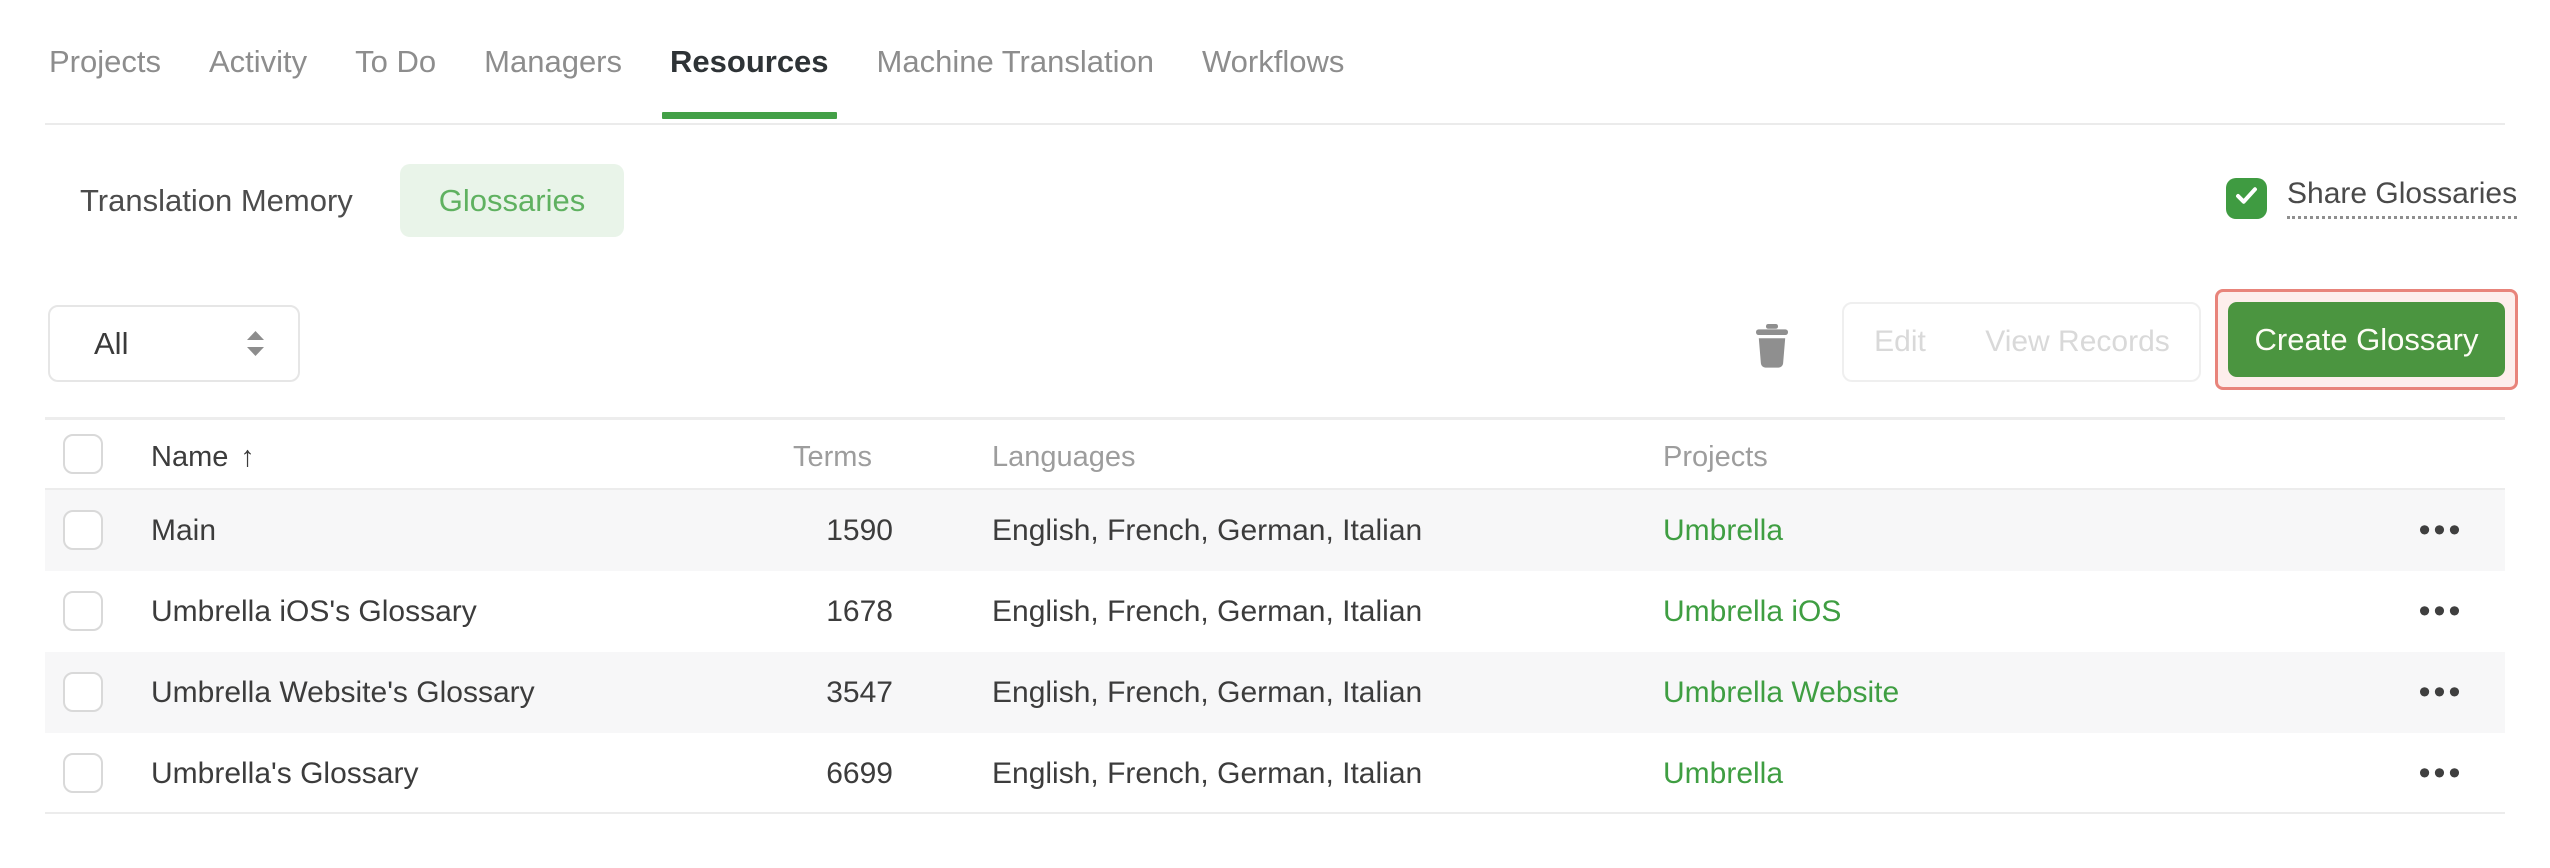 Image resolution: width=2550 pixels, height=868 pixels. What do you see at coordinates (216, 201) in the screenshot?
I see `subtab-translation-memory: Translation Memory` at bounding box center [216, 201].